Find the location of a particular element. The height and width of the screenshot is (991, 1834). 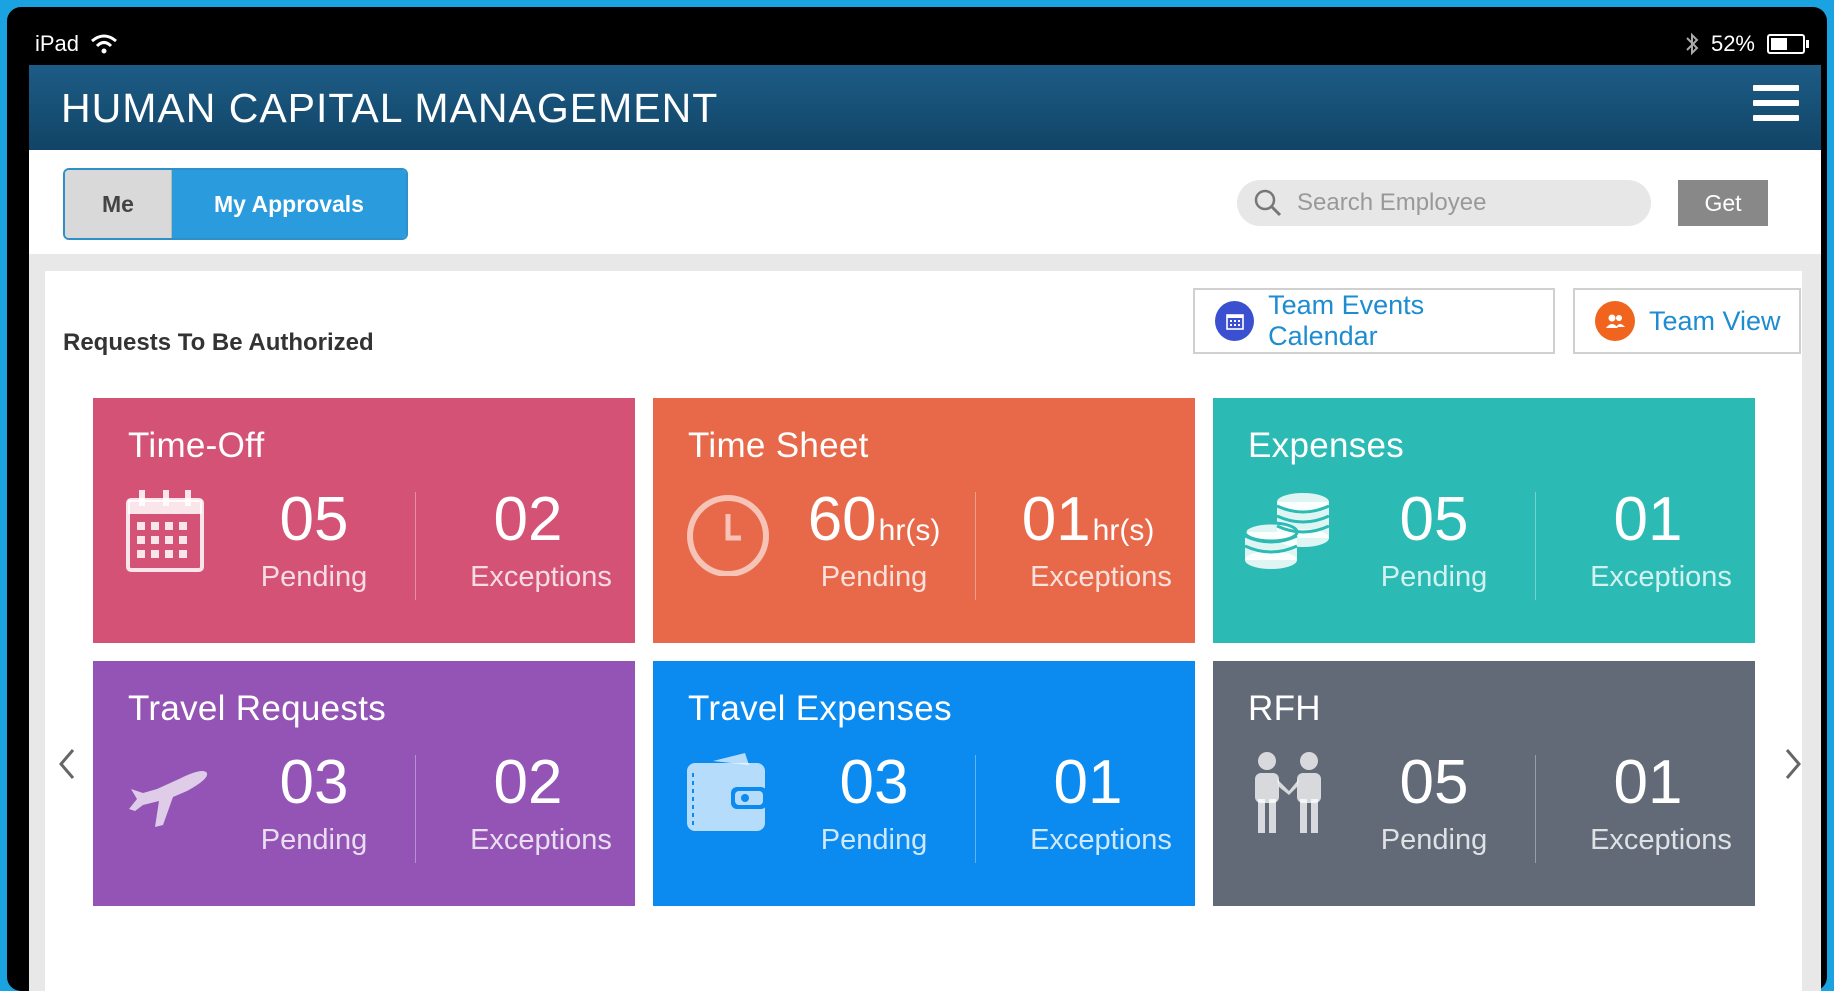

next-page-arrow-icon is located at coordinates (1793, 764).